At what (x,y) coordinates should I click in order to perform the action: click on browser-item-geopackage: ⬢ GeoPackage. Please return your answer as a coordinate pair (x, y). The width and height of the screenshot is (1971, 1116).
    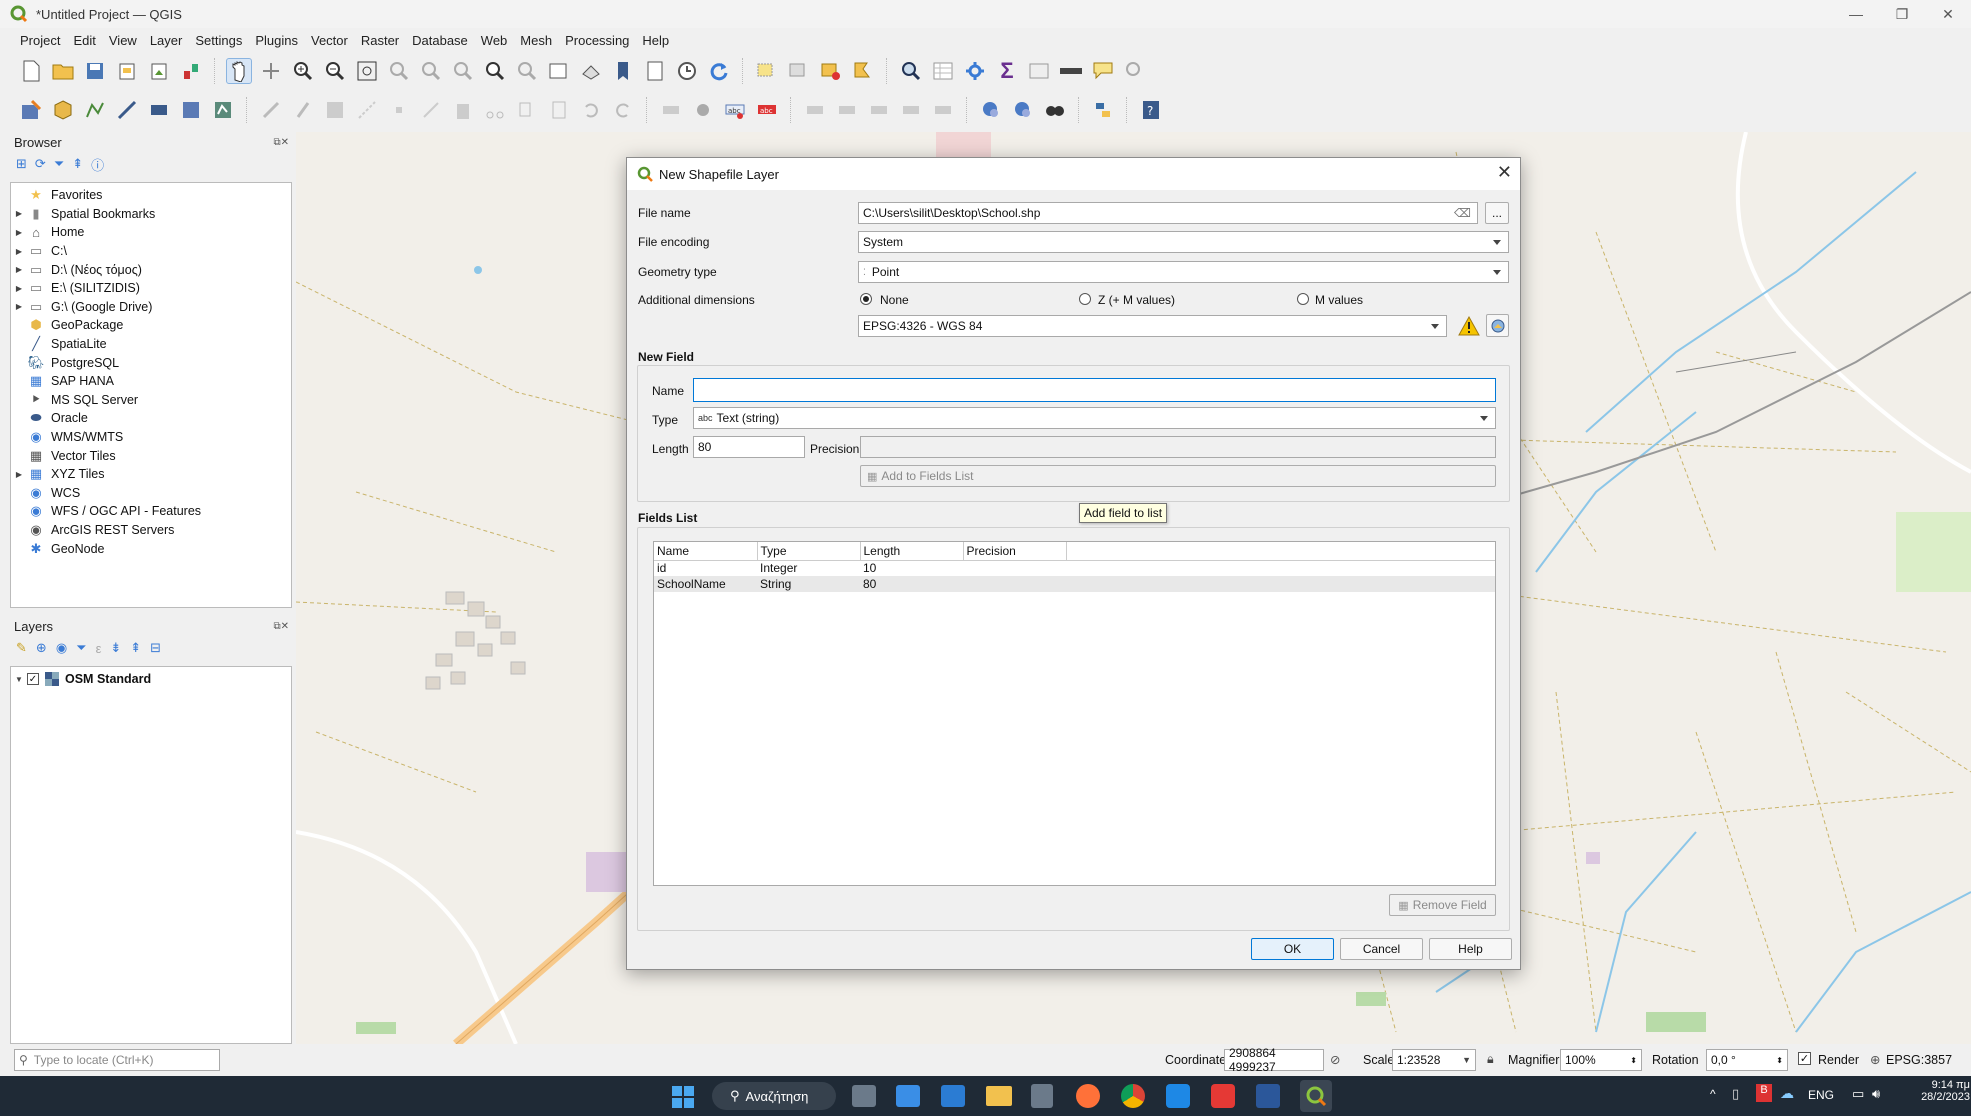
    Looking at the image, I should click on (151, 325).